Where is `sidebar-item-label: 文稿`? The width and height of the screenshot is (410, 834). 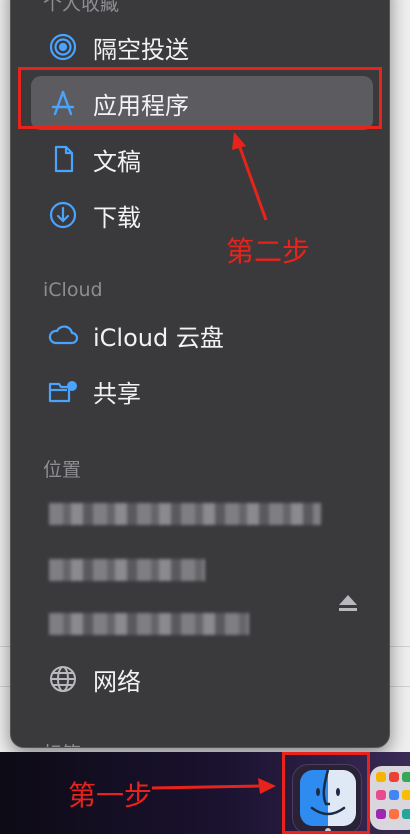
sidebar-item-label: 文稿 is located at coordinates (117, 161).